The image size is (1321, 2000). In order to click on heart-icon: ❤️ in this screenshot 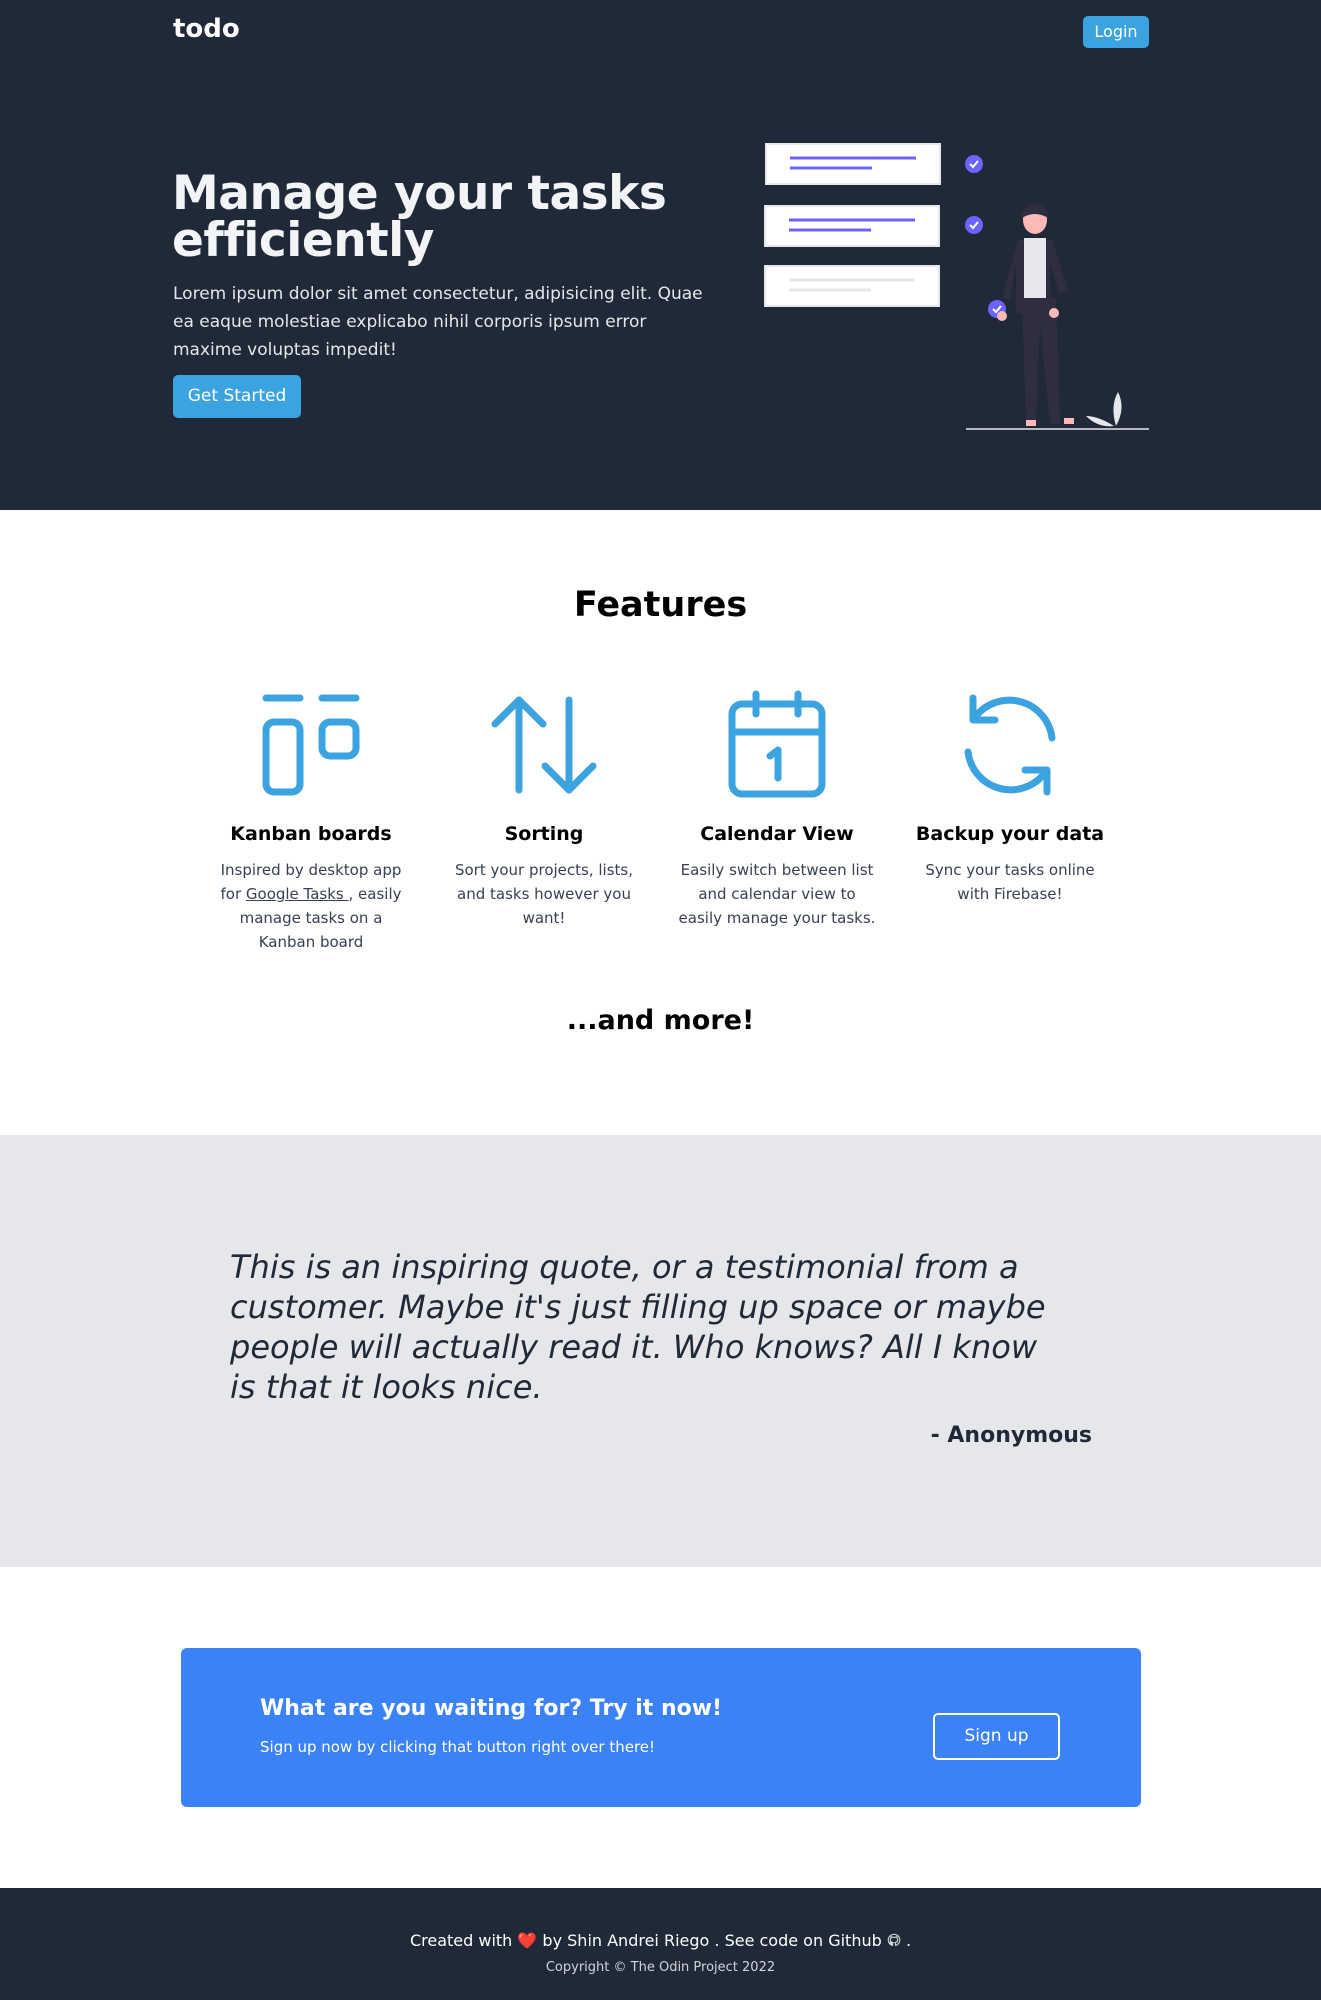, I will do `click(527, 1940)`.